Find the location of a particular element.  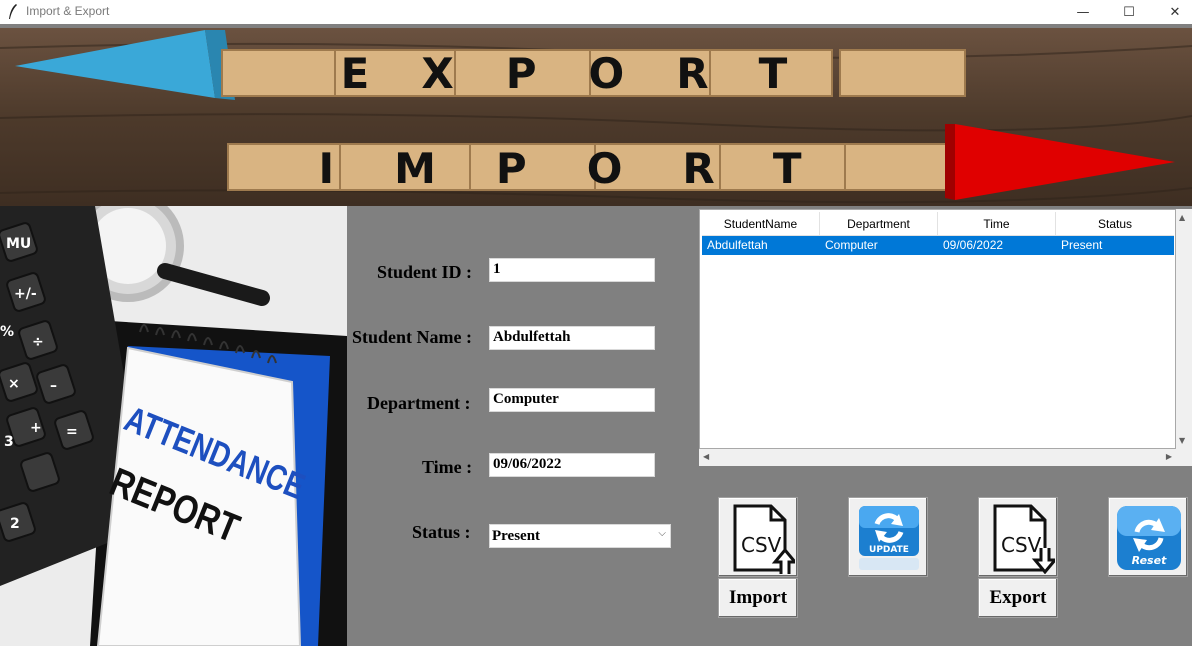

calc-key: MU is located at coordinates (18, 244).